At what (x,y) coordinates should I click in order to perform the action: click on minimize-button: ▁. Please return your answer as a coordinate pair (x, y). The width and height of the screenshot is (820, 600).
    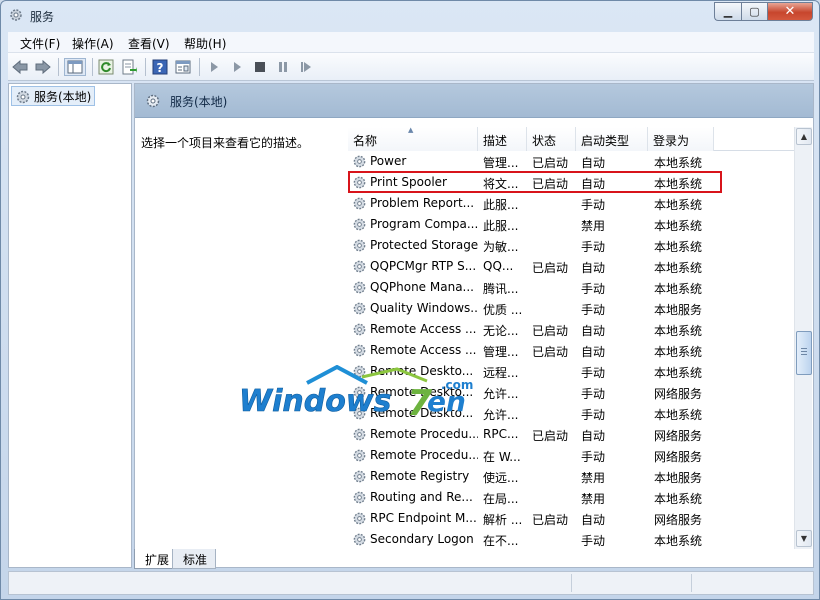
    Looking at the image, I should click on (727, 11).